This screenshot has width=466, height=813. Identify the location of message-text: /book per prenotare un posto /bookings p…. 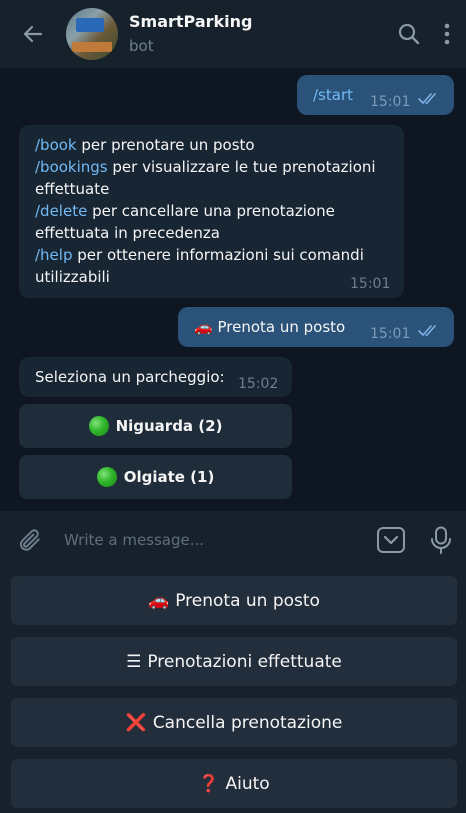
(212, 211).